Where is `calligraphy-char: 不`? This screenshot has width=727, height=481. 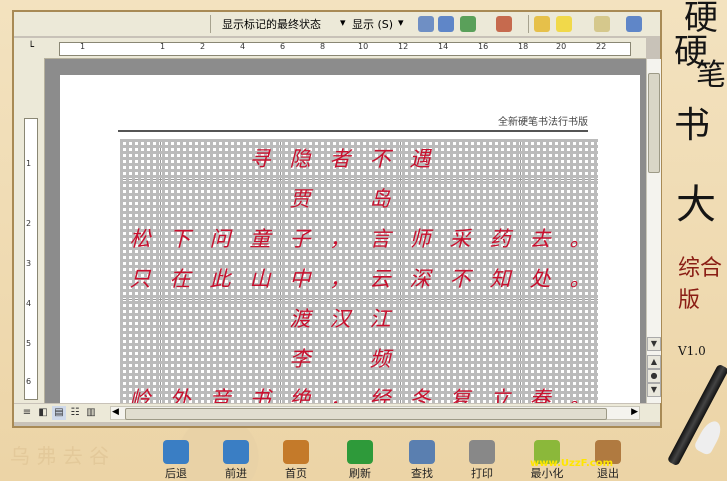
calligraphy-char: 不 is located at coordinates (380, 159).